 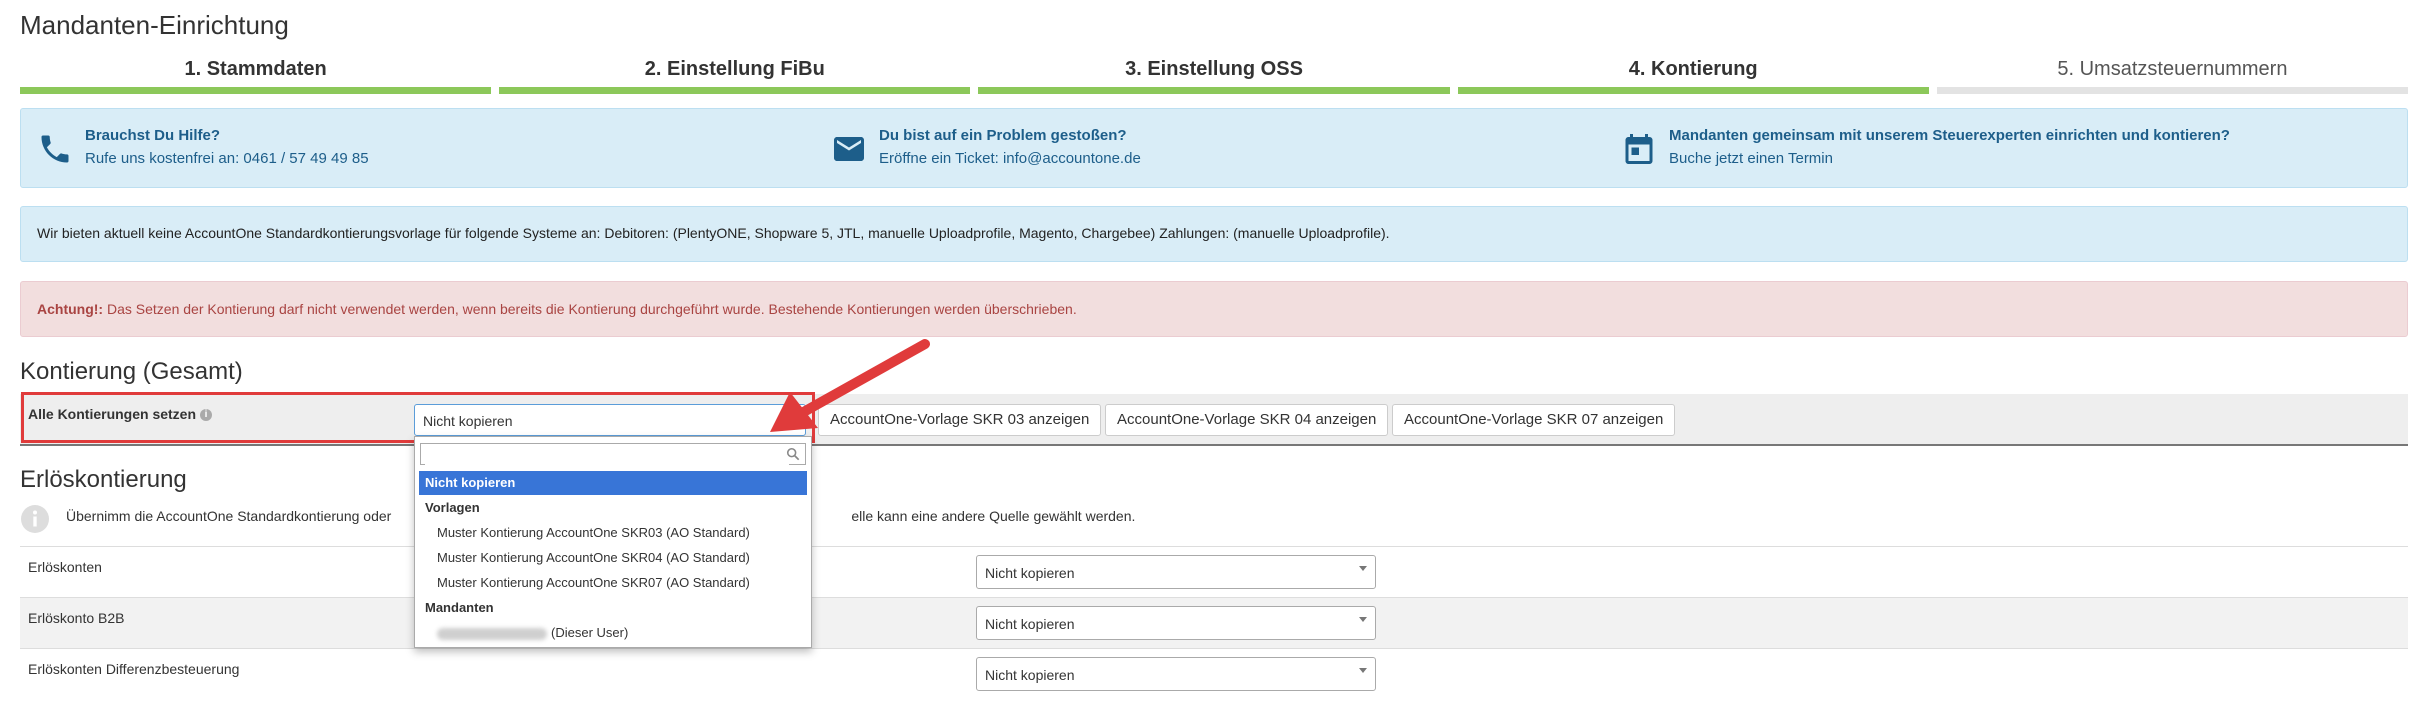 What do you see at coordinates (1176, 674) in the screenshot?
I see `erloeskonten-differenz-select: Nicht kopieren` at bounding box center [1176, 674].